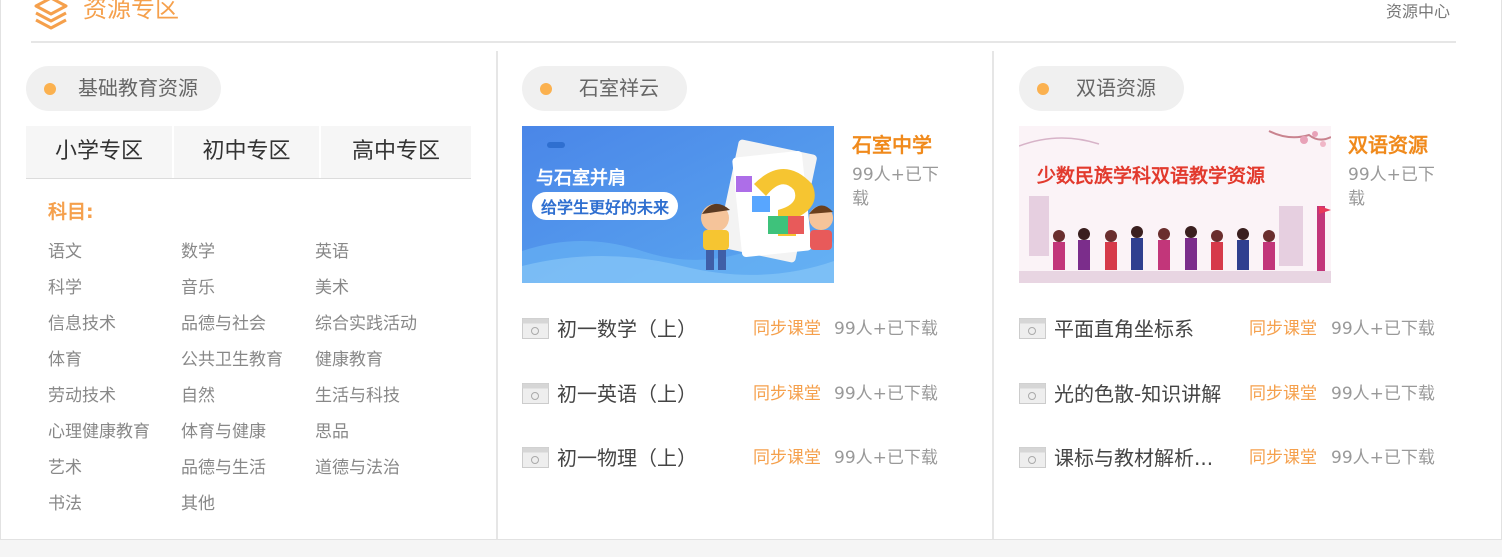  I want to click on subject-link: 美术, so click(332, 288).